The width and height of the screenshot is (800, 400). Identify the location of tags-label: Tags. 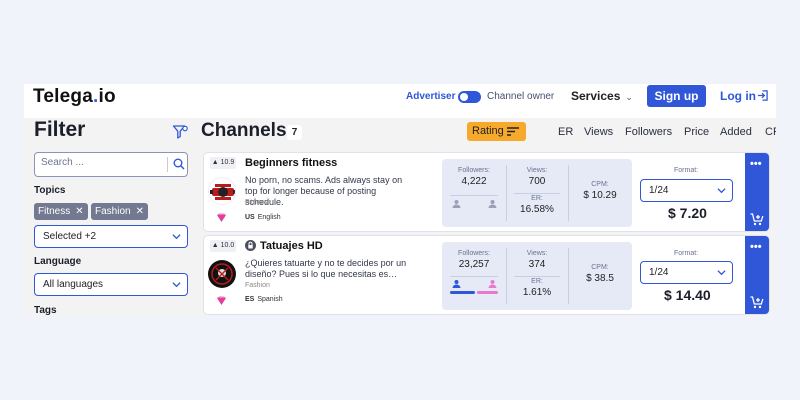
(45, 310).